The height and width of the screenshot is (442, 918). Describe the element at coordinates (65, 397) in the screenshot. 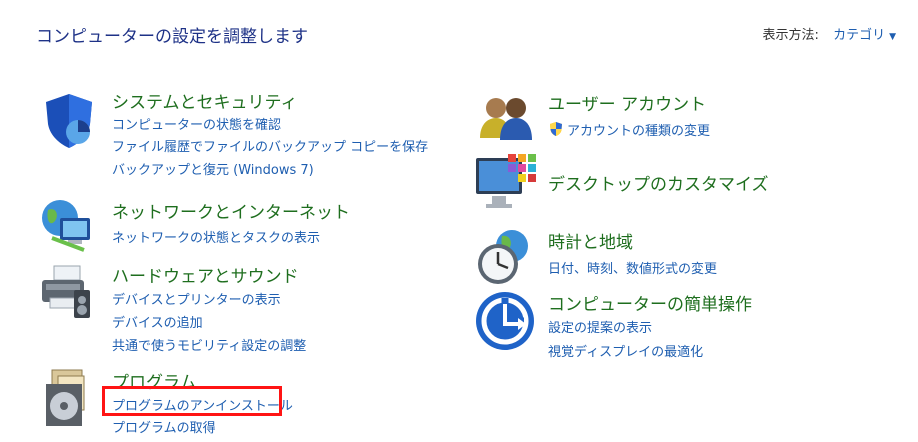

I see `programs-disc-icon` at that location.